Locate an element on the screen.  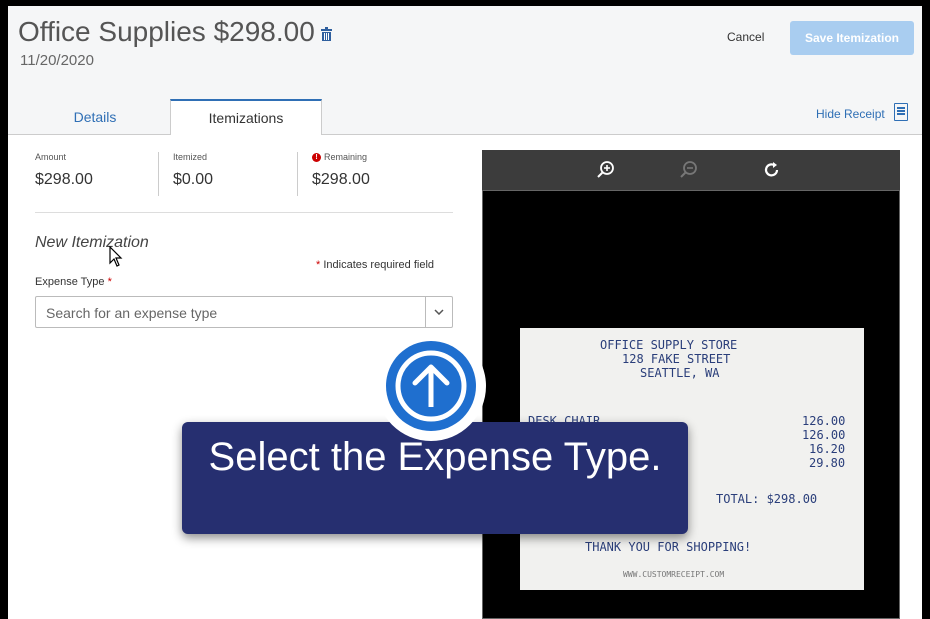
itemized-value: $0.00 is located at coordinates (193, 179).